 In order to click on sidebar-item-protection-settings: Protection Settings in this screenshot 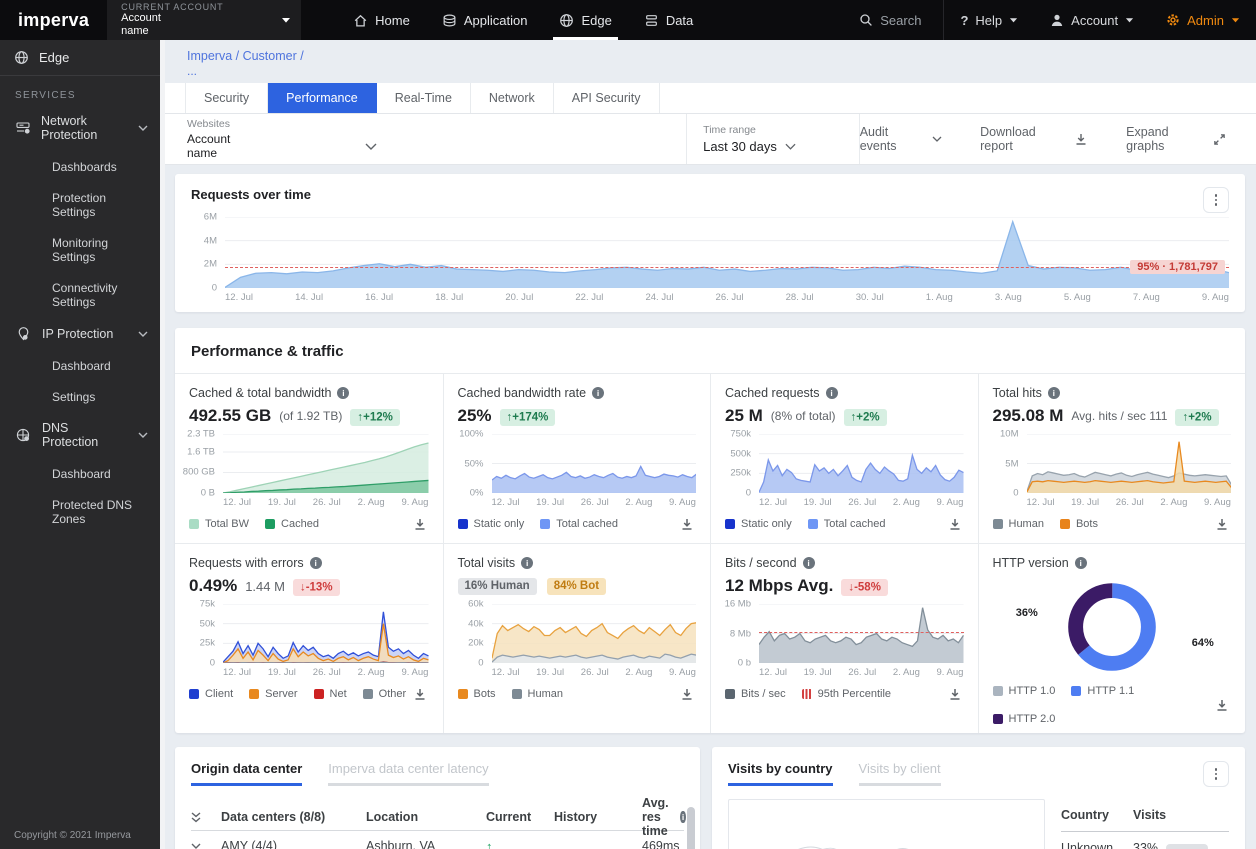, I will do `click(80, 204)`.